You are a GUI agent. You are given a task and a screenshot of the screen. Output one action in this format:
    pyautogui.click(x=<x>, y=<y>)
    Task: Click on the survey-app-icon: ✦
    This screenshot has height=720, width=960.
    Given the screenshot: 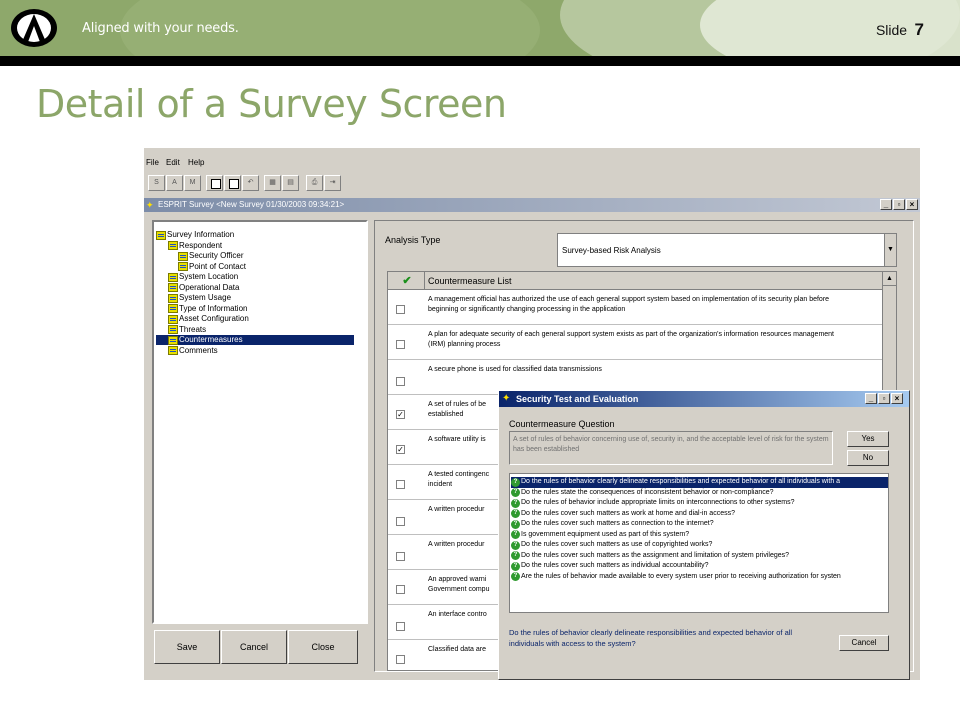 What is the action you would take?
    pyautogui.click(x=150, y=205)
    